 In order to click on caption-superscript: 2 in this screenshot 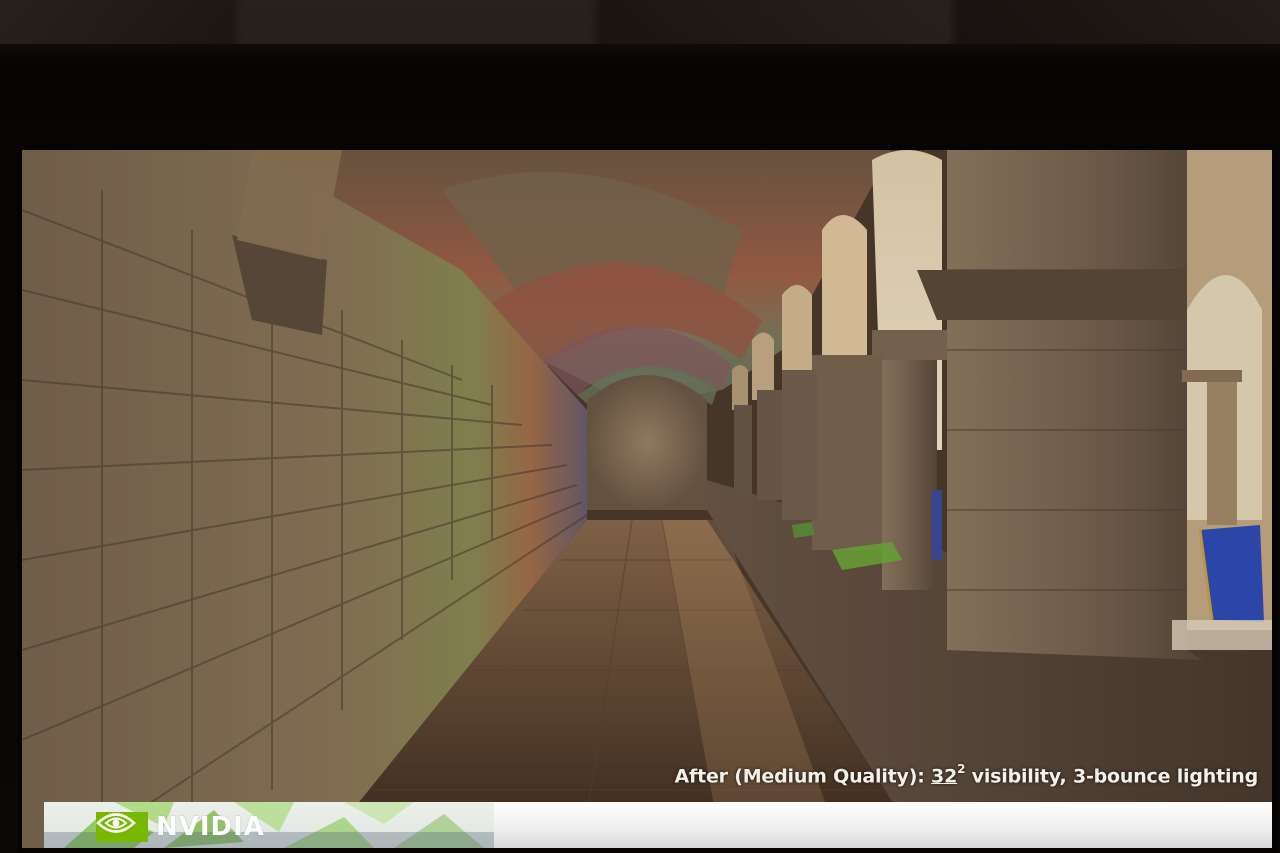, I will do `click(961, 769)`.